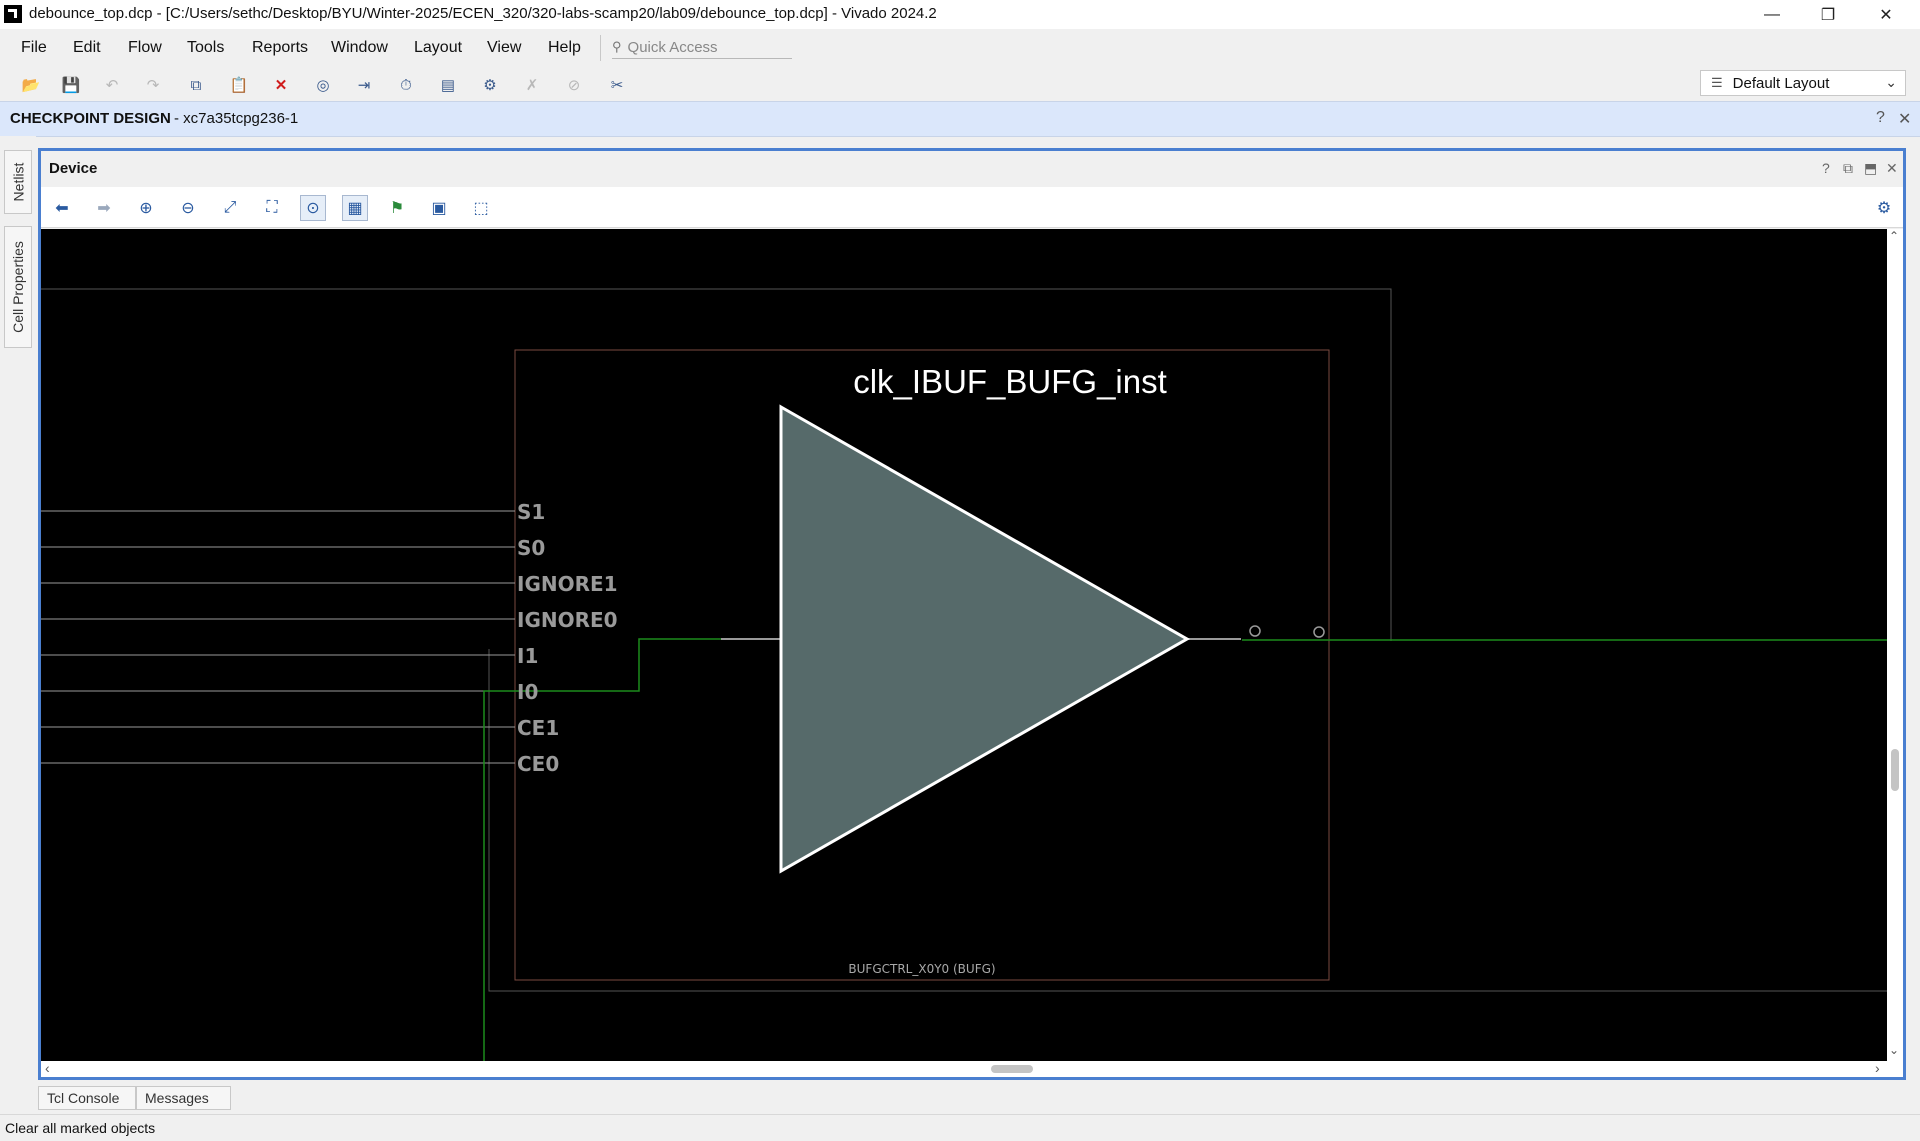 The width and height of the screenshot is (1920, 1141). I want to click on add-pblock-icon: ⚑, so click(397, 208).